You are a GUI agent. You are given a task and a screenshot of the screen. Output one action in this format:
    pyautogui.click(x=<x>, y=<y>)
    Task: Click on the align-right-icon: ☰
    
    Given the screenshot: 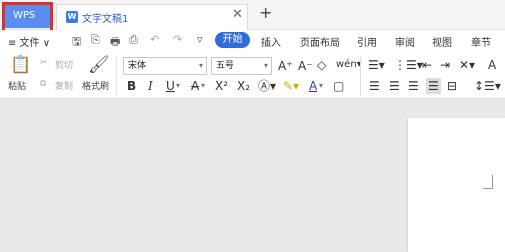 What is the action you would take?
    pyautogui.click(x=413, y=86)
    